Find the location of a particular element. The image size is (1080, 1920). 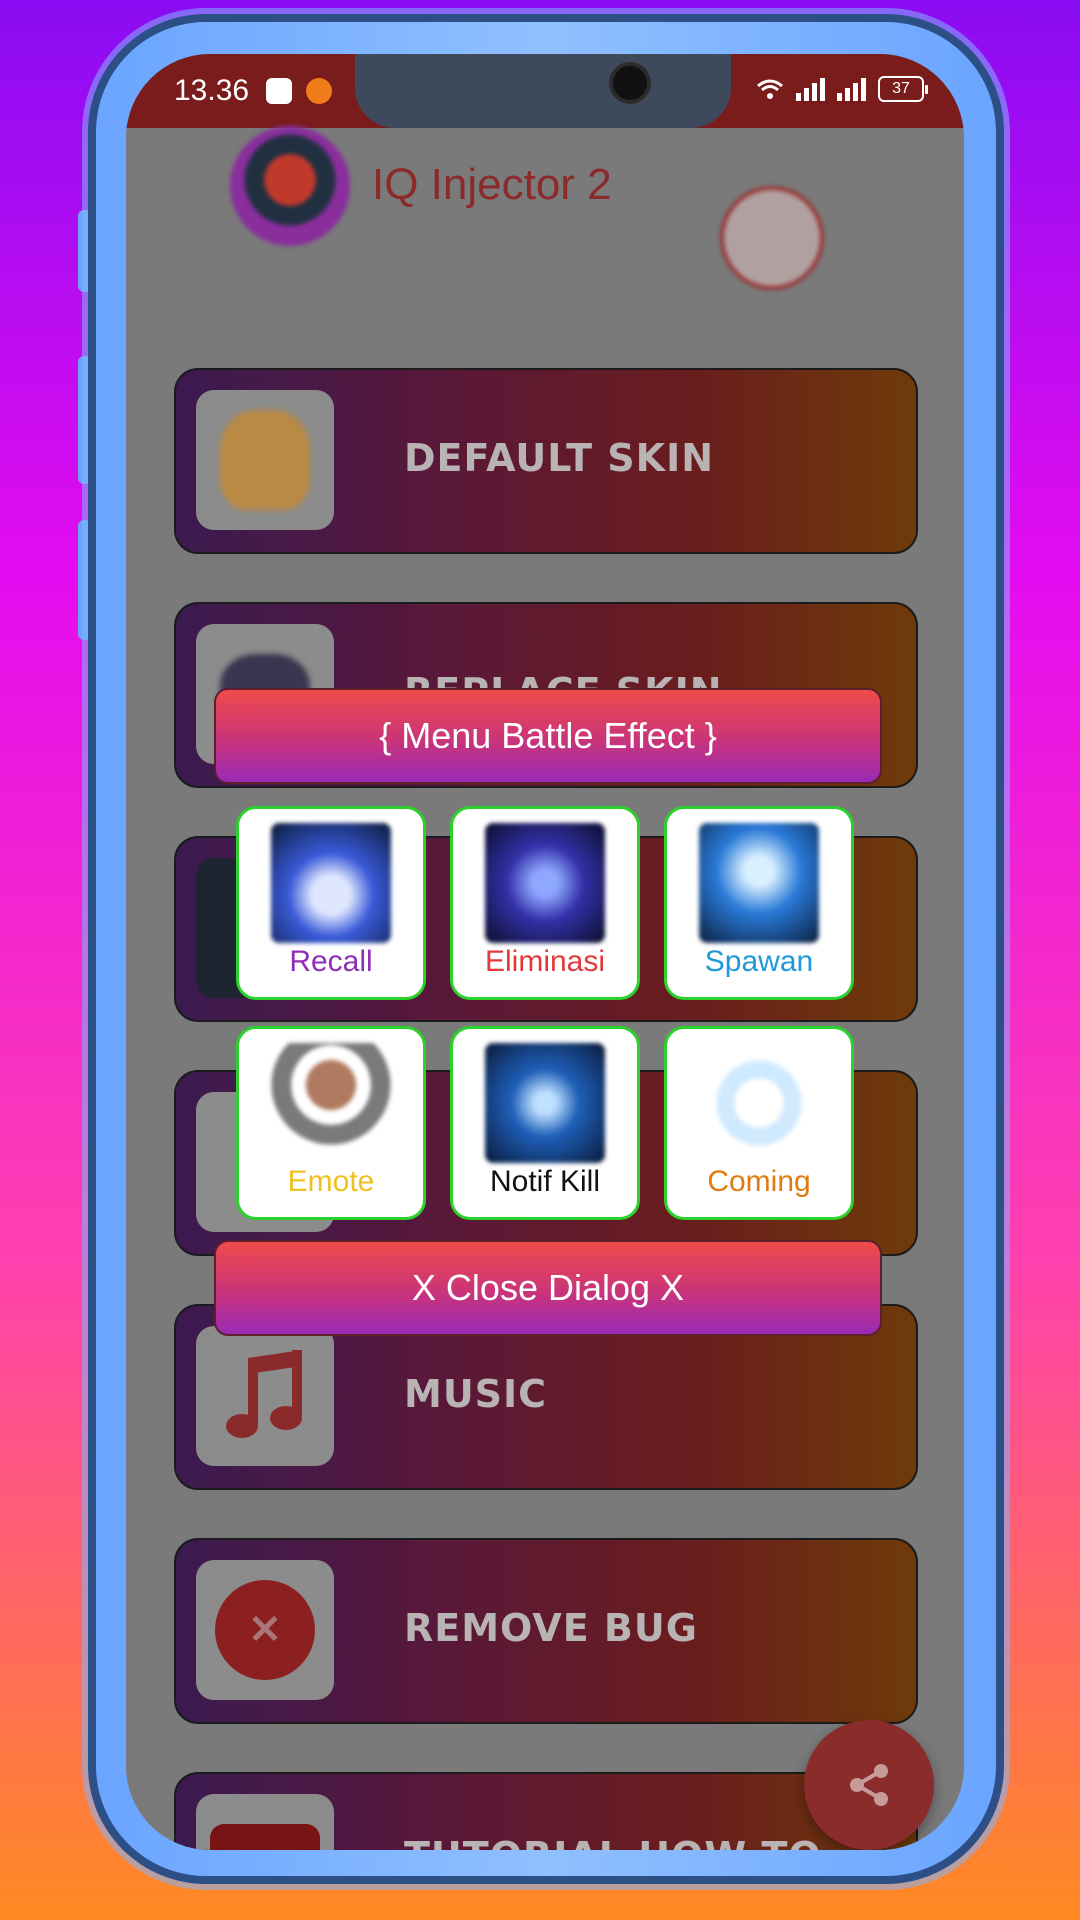

tile-recall: Recall is located at coordinates (331, 903).